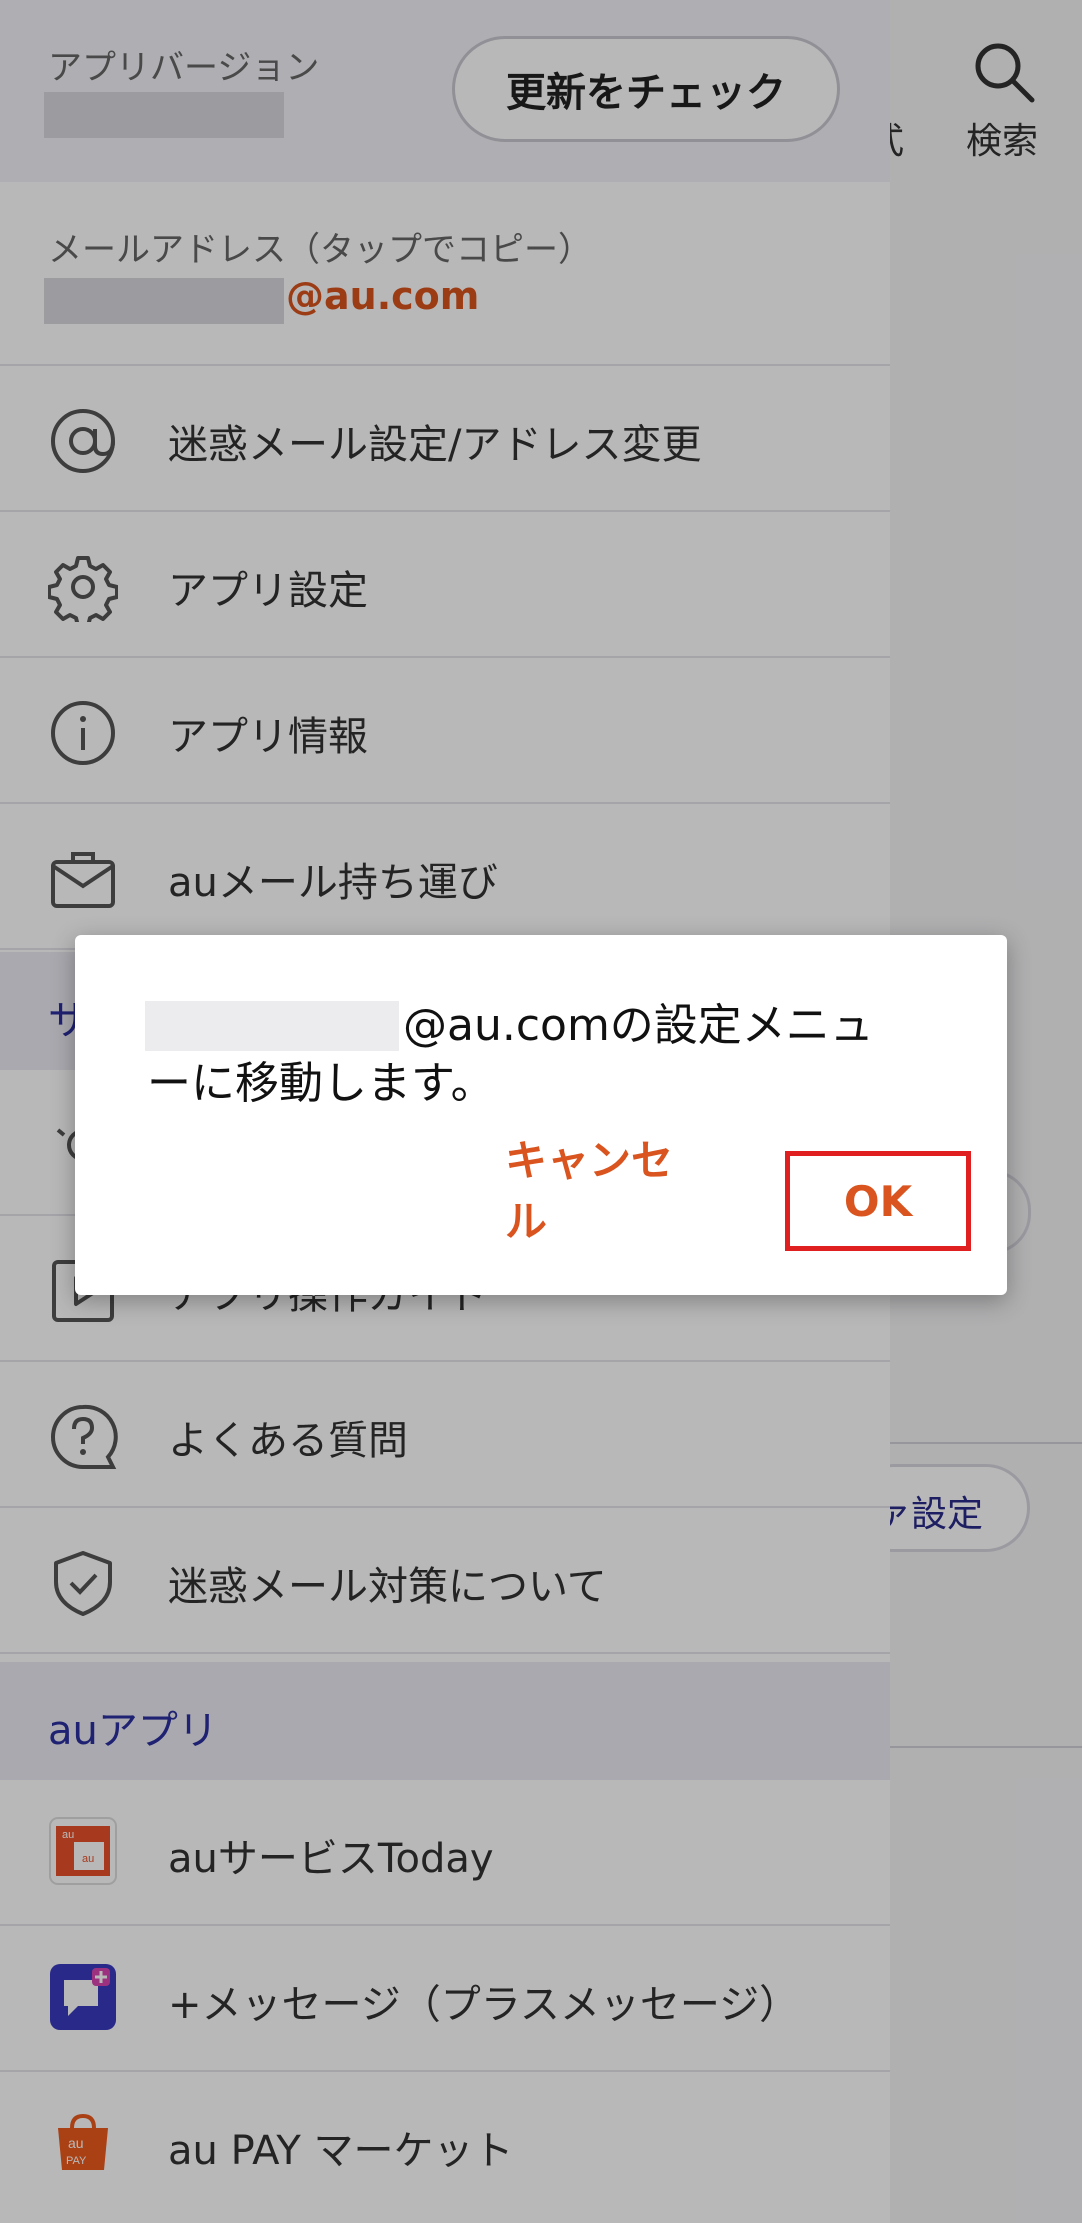  What do you see at coordinates (321, 1083) in the screenshot?
I see `dialog-message-line2: ーに移動します。` at bounding box center [321, 1083].